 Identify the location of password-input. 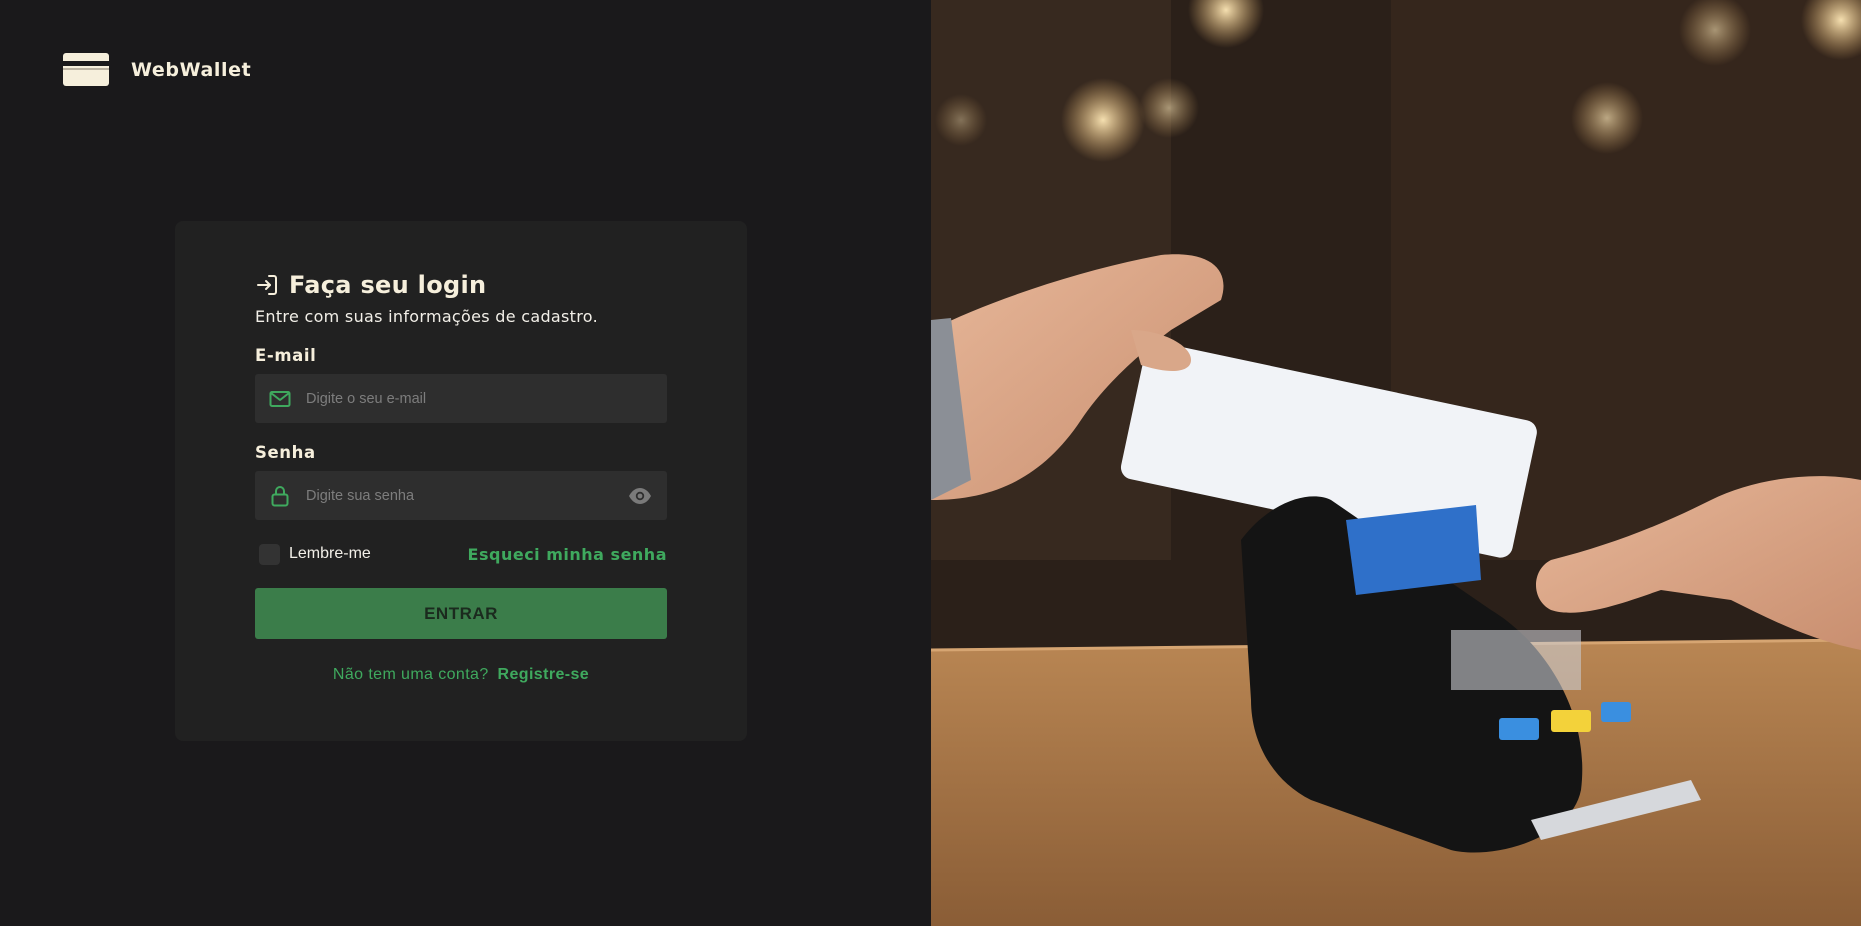
(466, 495).